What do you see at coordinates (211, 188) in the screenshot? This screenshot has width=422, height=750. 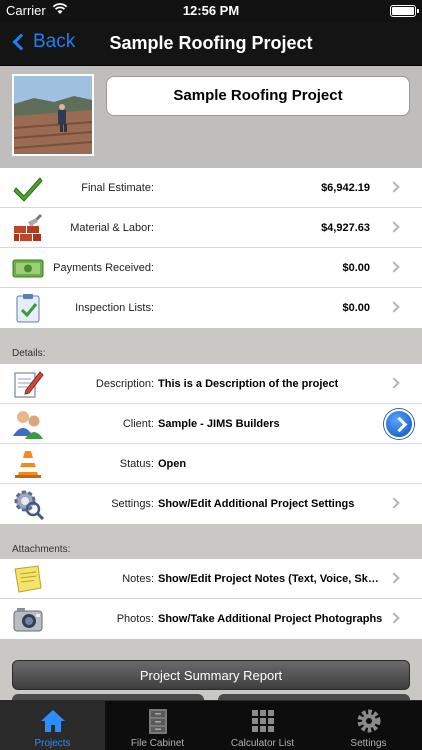 I see `final-estimate-row: Final Estimate: $6,942.19` at bounding box center [211, 188].